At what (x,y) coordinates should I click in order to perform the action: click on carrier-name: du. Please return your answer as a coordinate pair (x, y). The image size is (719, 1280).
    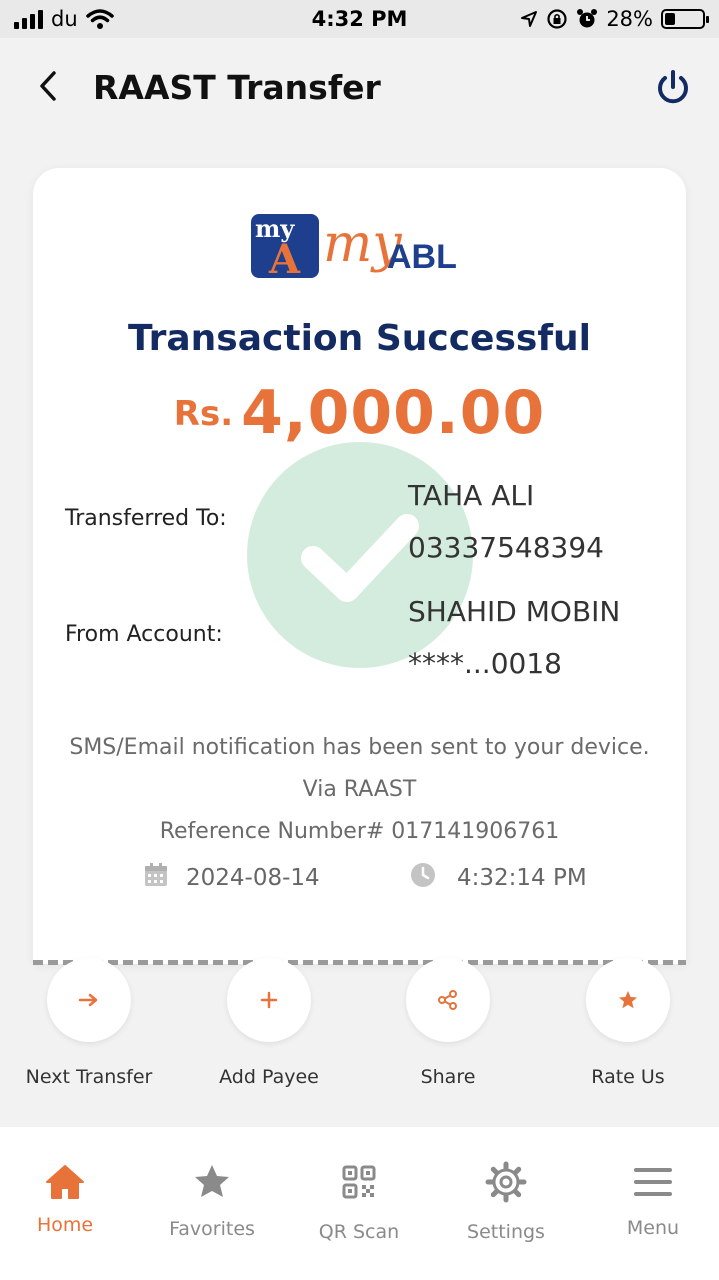
    Looking at the image, I should click on (64, 19).